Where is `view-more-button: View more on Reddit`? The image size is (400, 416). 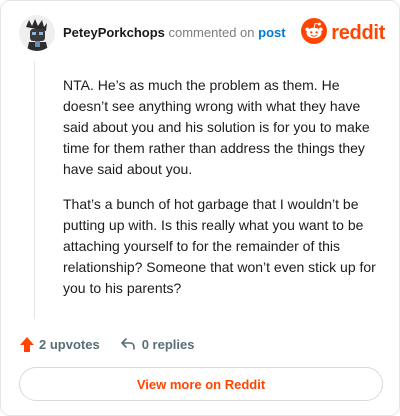
view-more-button: View more on Reddit is located at coordinates (201, 384).